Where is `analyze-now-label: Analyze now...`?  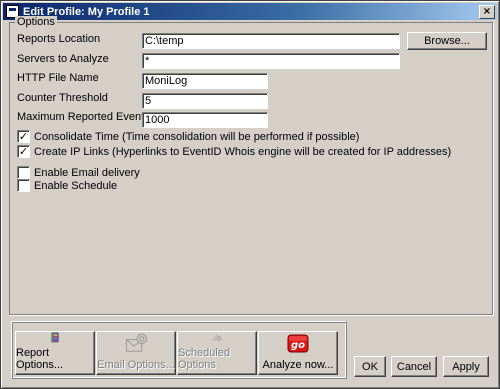
analyze-now-label: Analyze now... is located at coordinates (298, 365).